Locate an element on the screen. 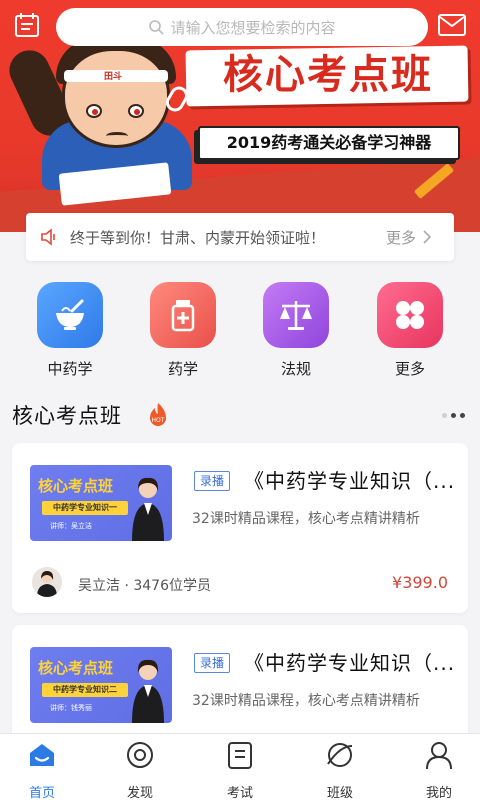  pager-dot is located at coordinates (444, 415).